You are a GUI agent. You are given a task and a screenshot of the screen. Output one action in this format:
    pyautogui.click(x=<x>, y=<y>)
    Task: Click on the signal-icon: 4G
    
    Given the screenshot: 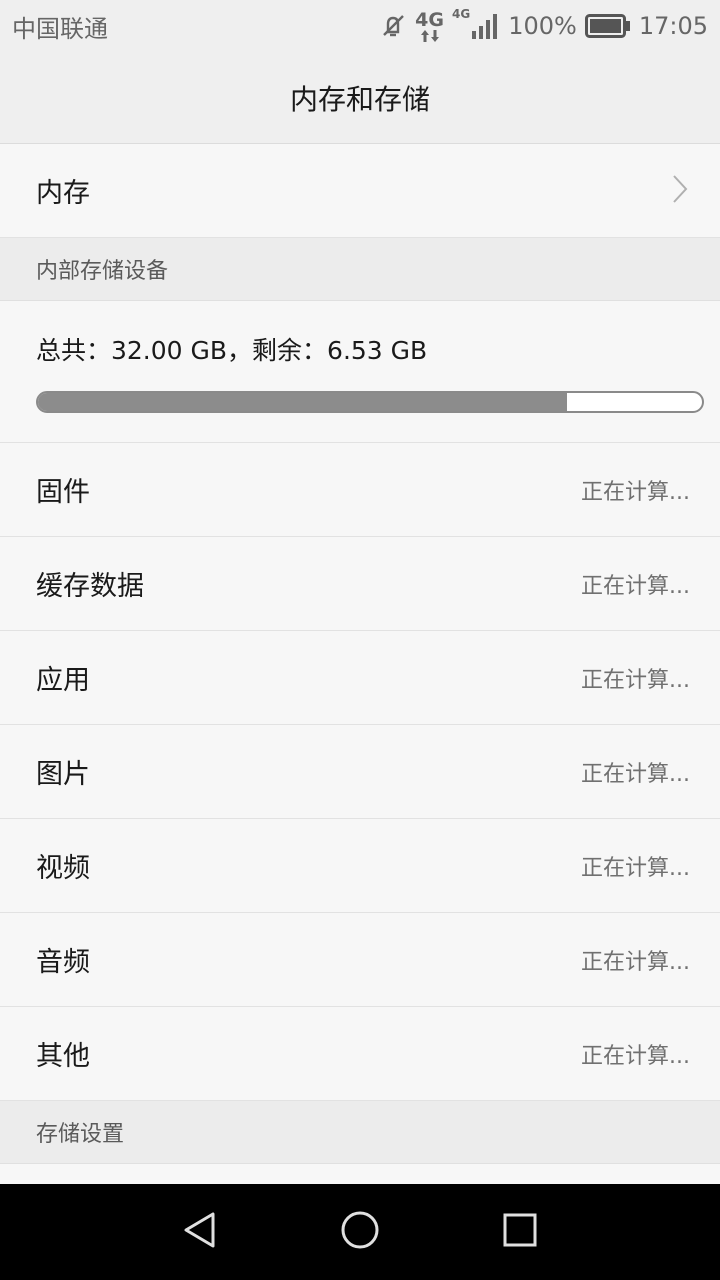 What is the action you would take?
    pyautogui.click(x=476, y=23)
    